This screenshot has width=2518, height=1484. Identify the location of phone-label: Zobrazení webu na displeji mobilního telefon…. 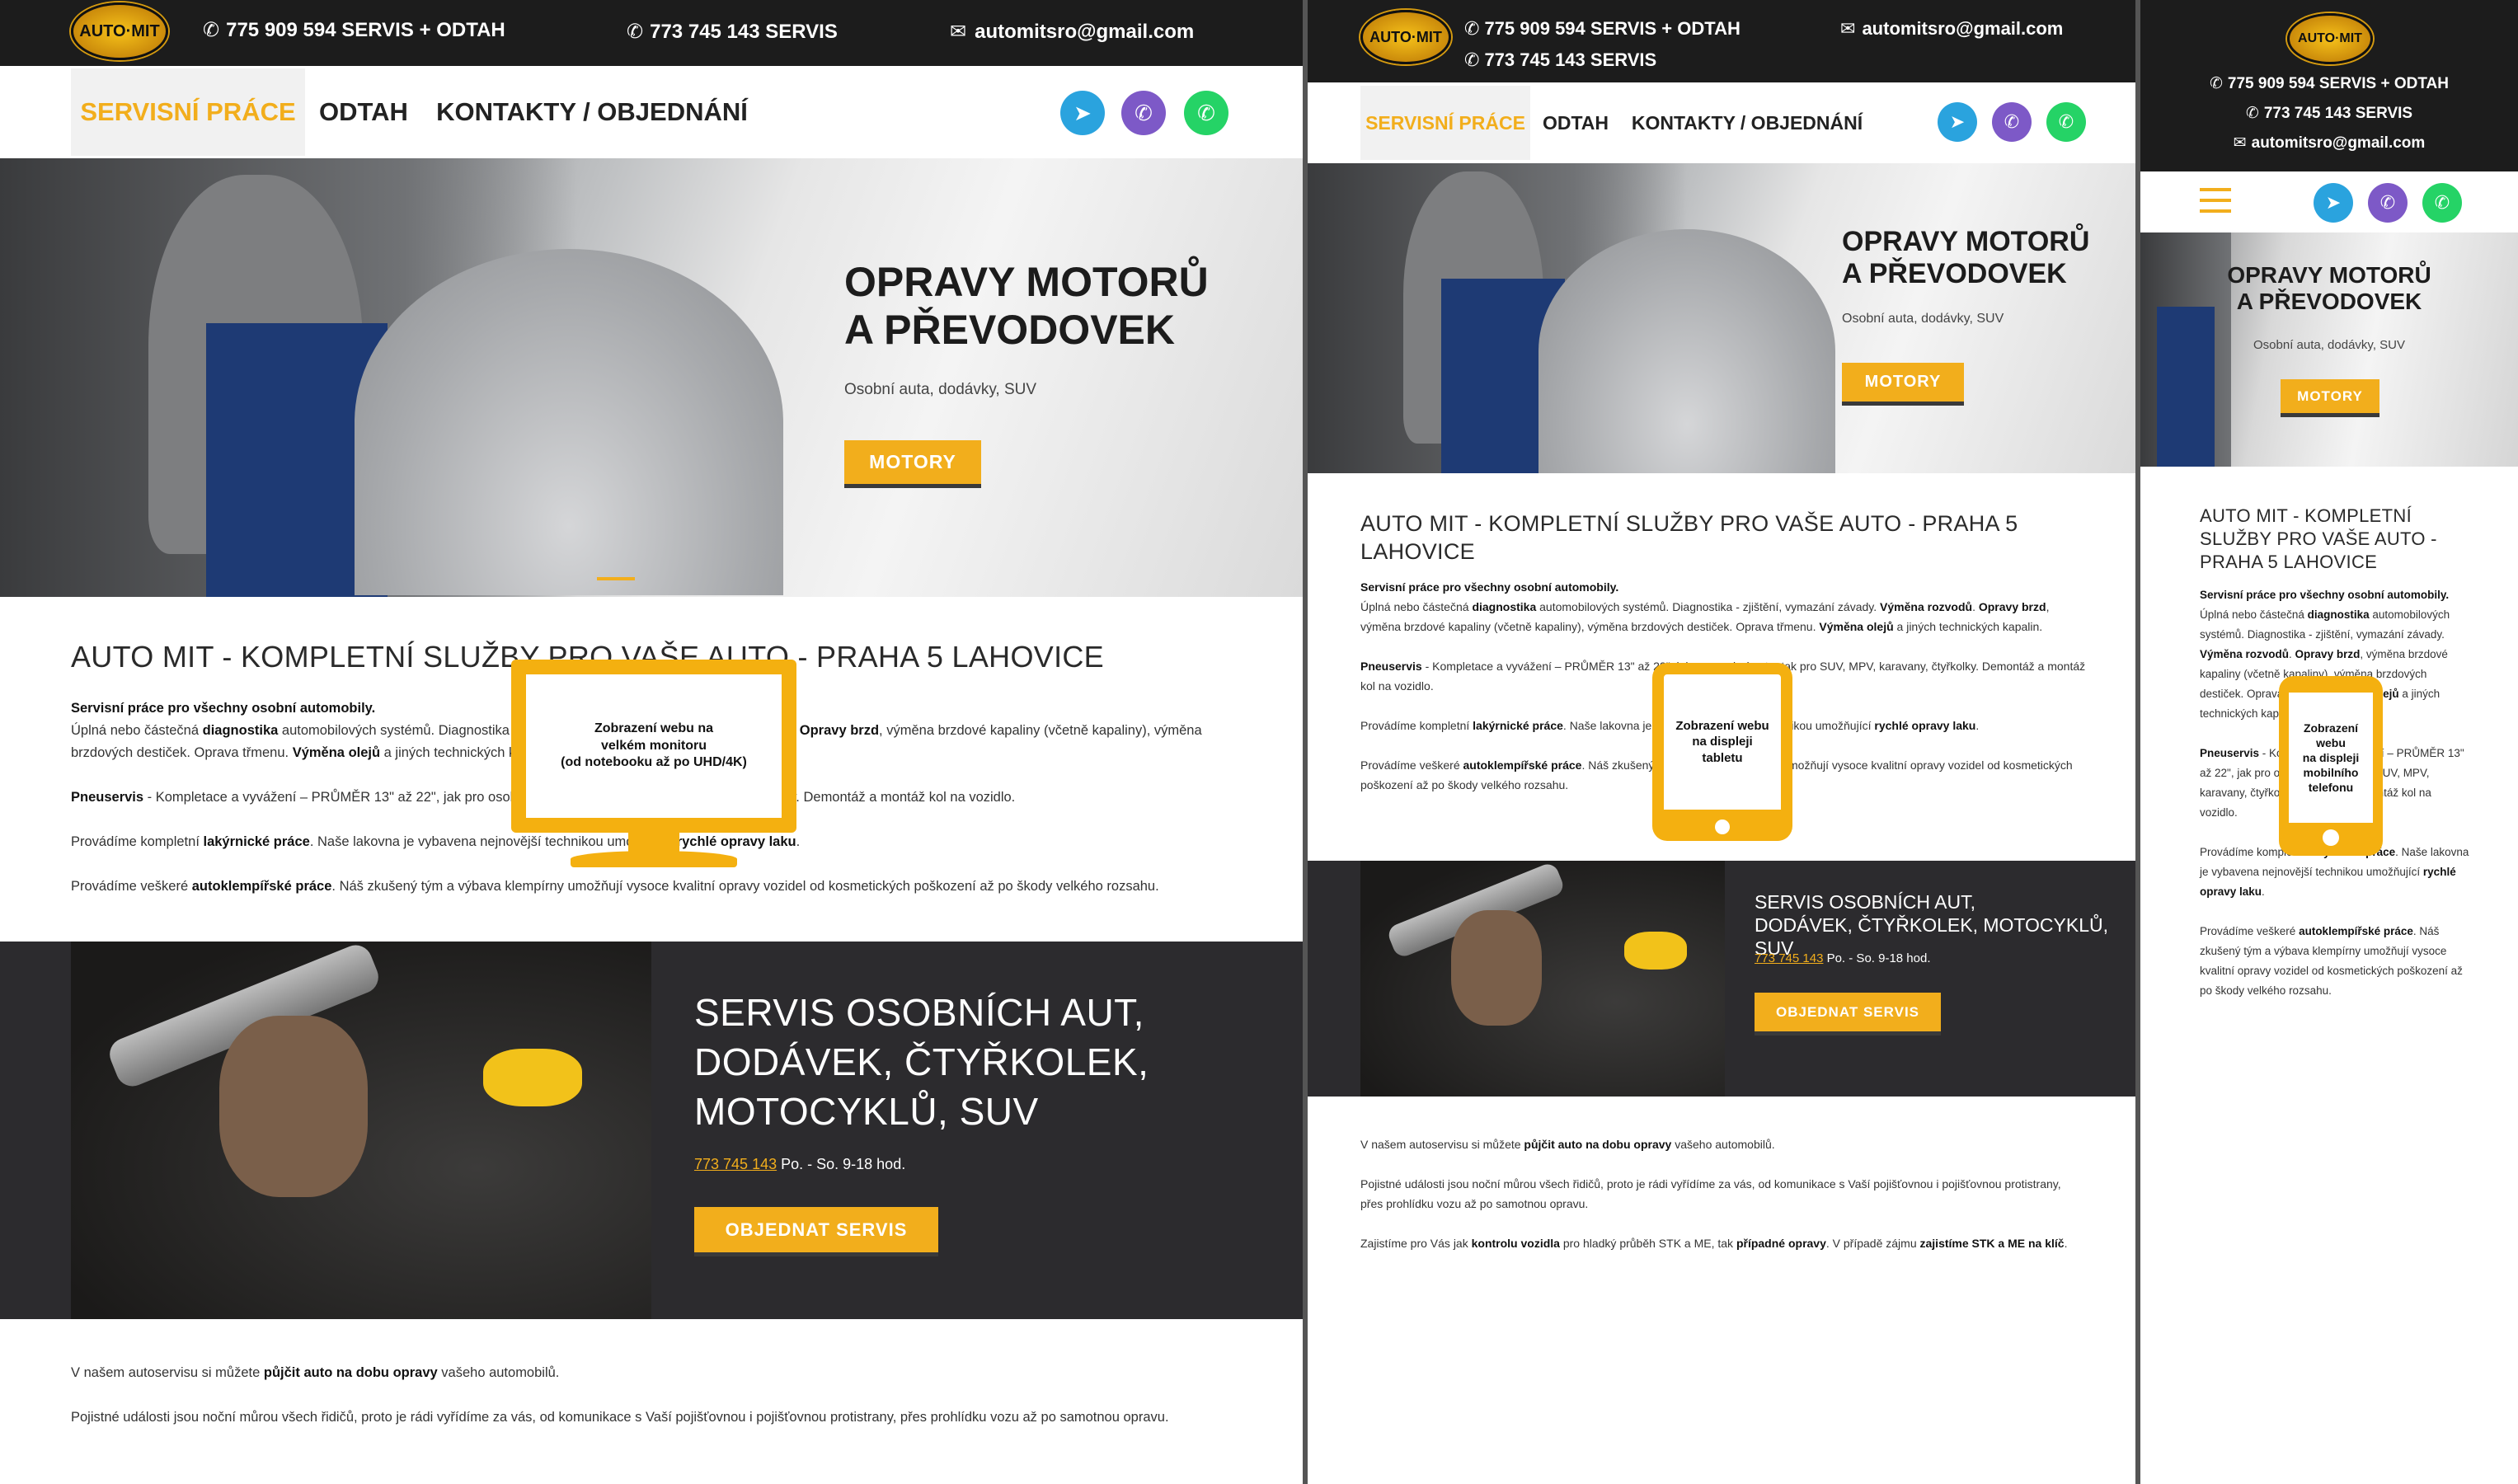
(2331, 758).